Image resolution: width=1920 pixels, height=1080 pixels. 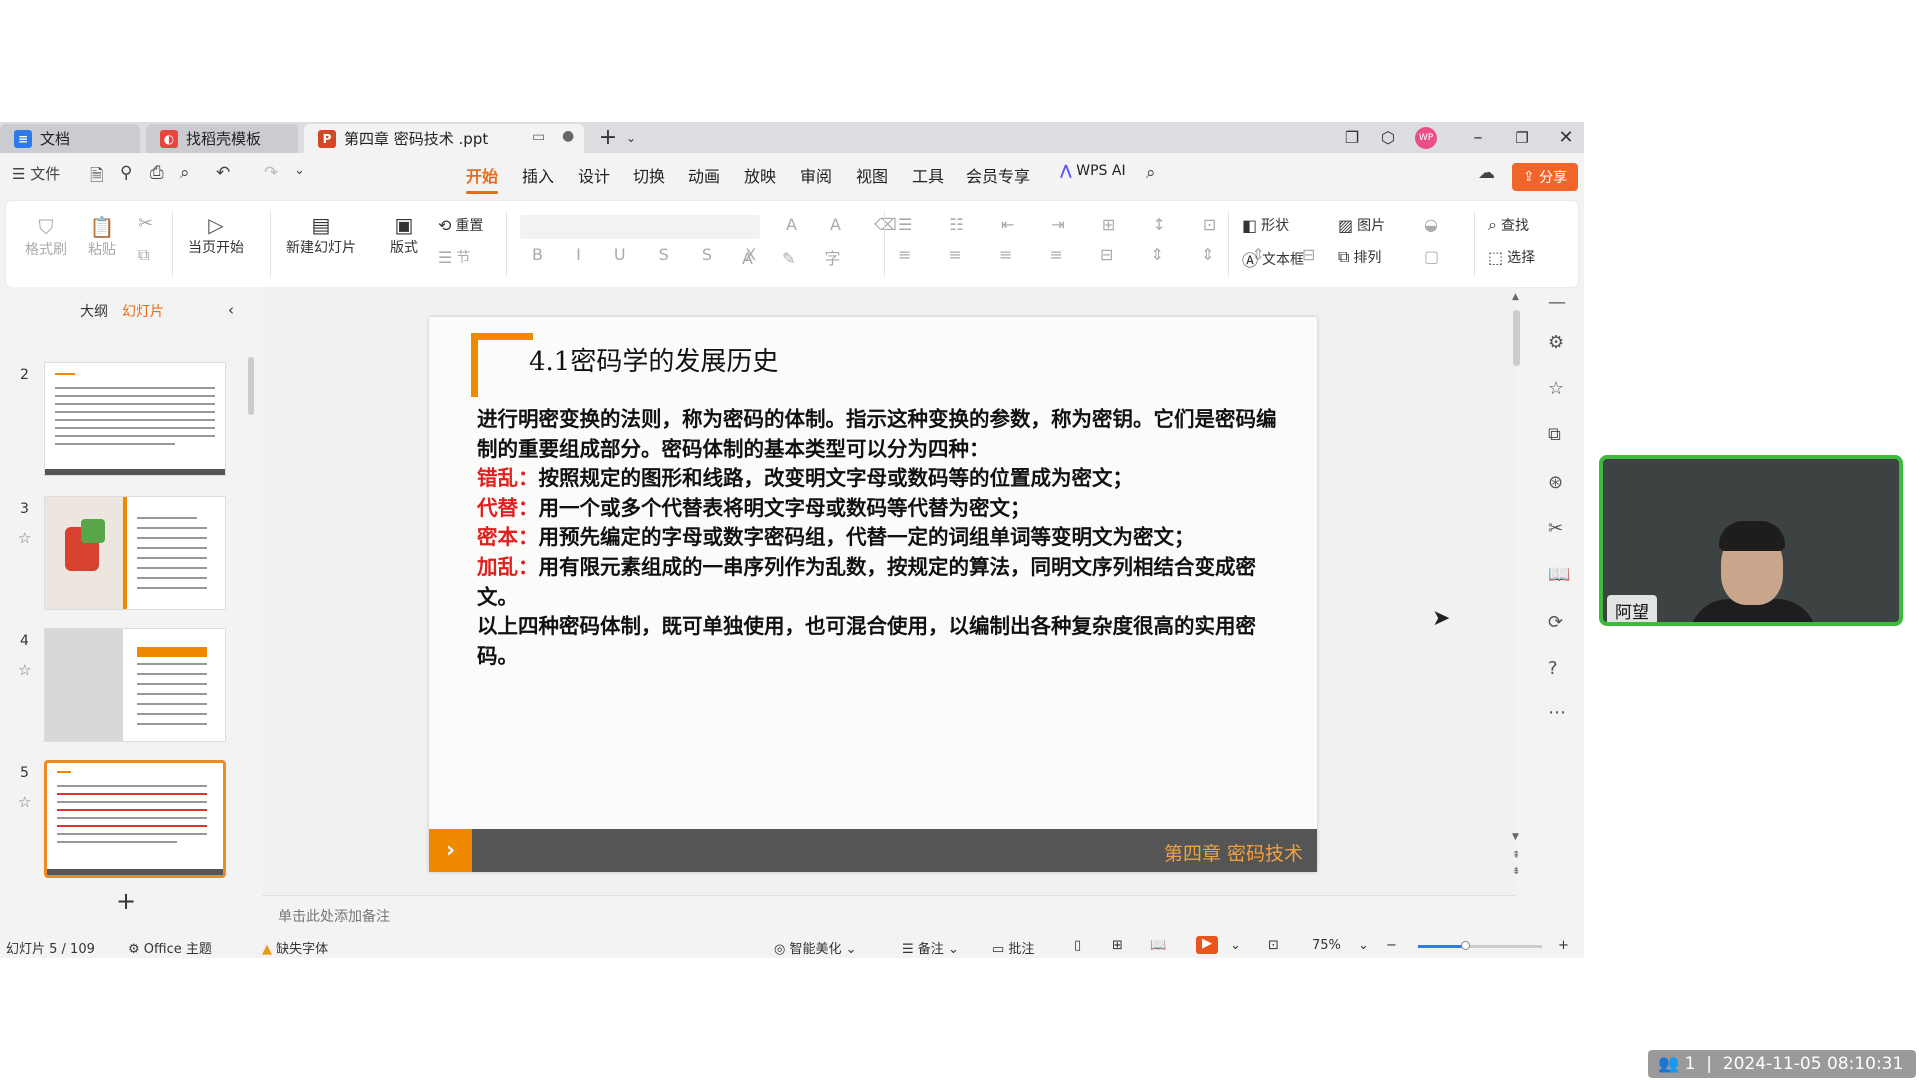 I want to click on print-icon: ⎙, so click(x=157, y=173).